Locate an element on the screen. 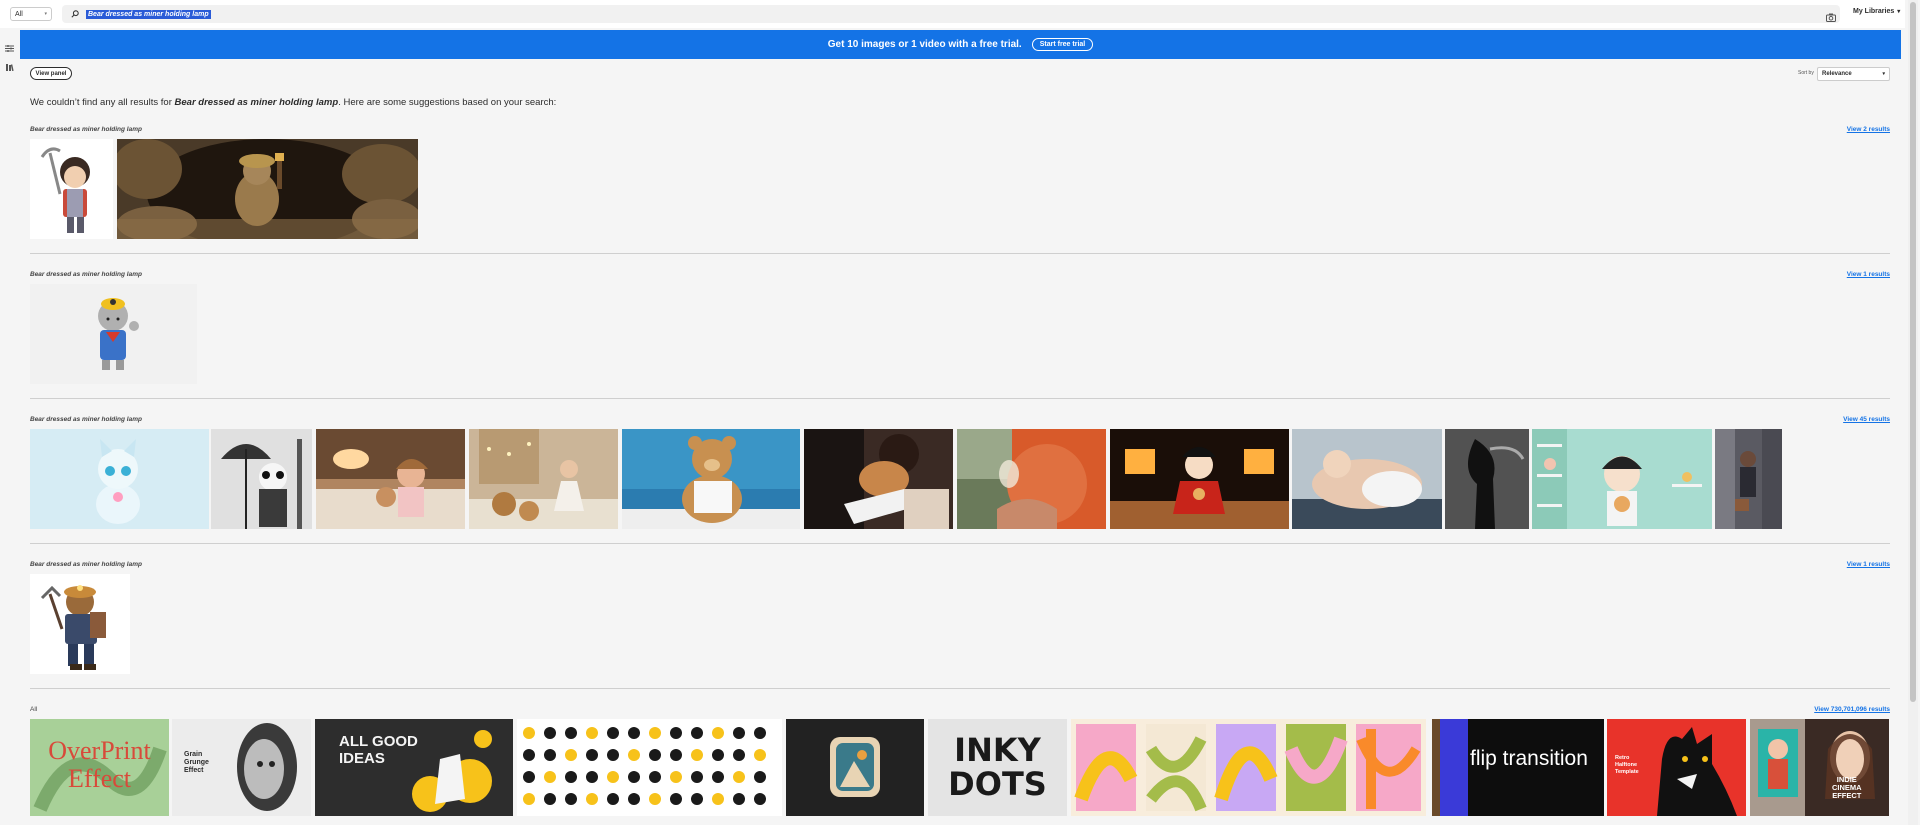  all-thumbnail-flip-transition: flip transition is located at coordinates (1518, 767).